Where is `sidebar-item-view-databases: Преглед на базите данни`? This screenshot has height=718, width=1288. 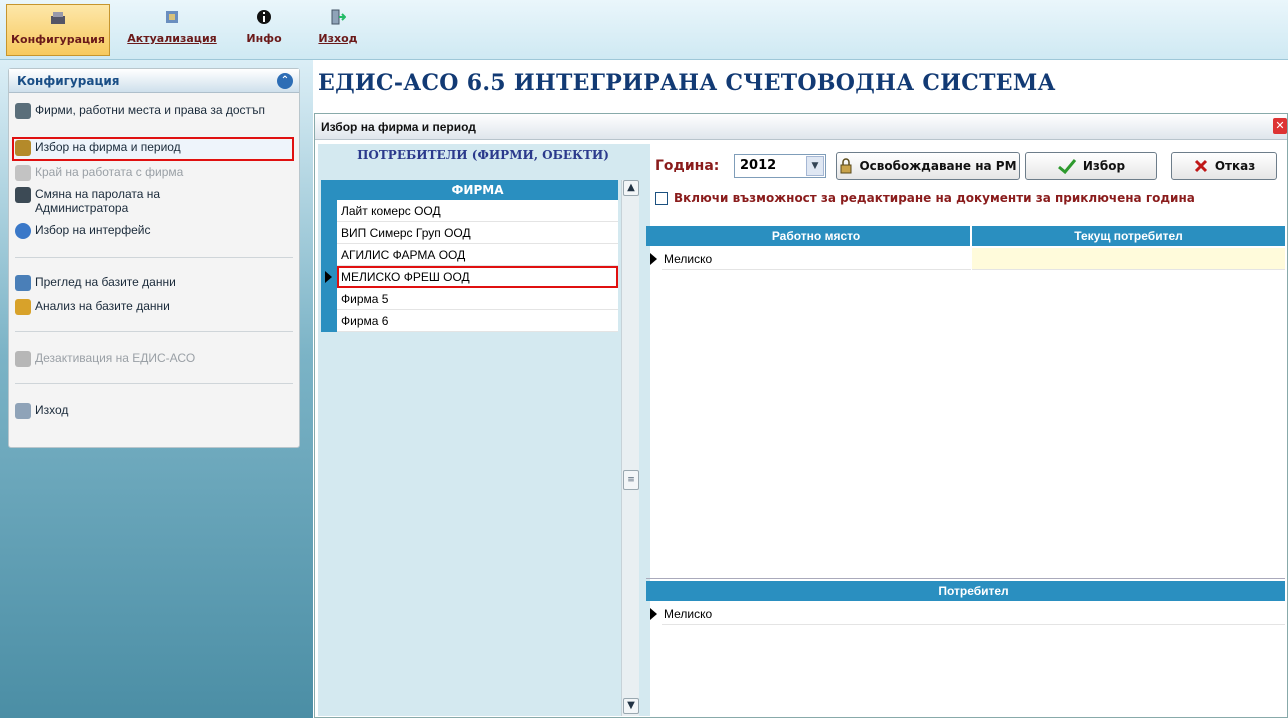
sidebar-item-view-databases: Преглед на базите данни is located at coordinates (150, 283).